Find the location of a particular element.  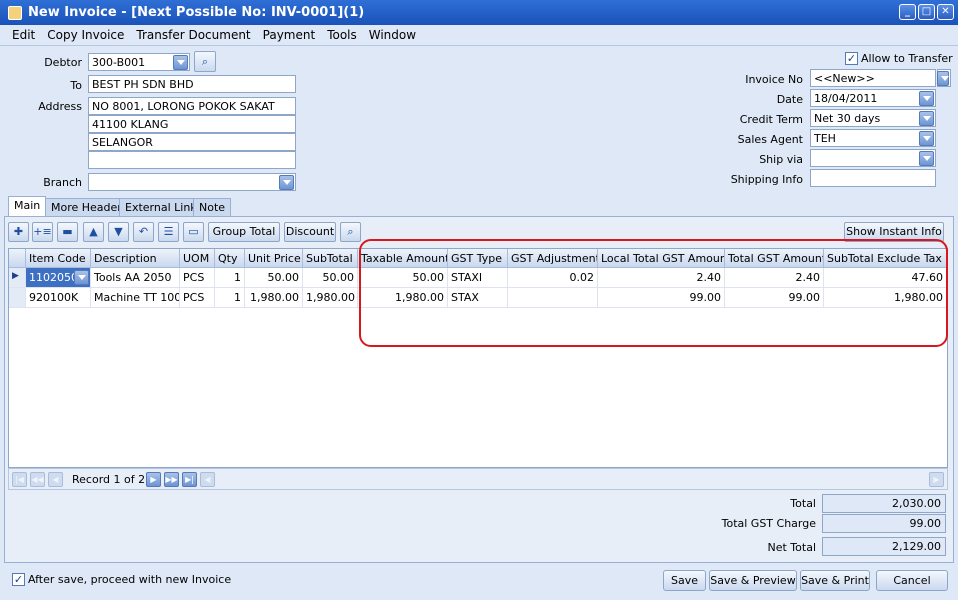

shipping-info-field is located at coordinates (873, 178).